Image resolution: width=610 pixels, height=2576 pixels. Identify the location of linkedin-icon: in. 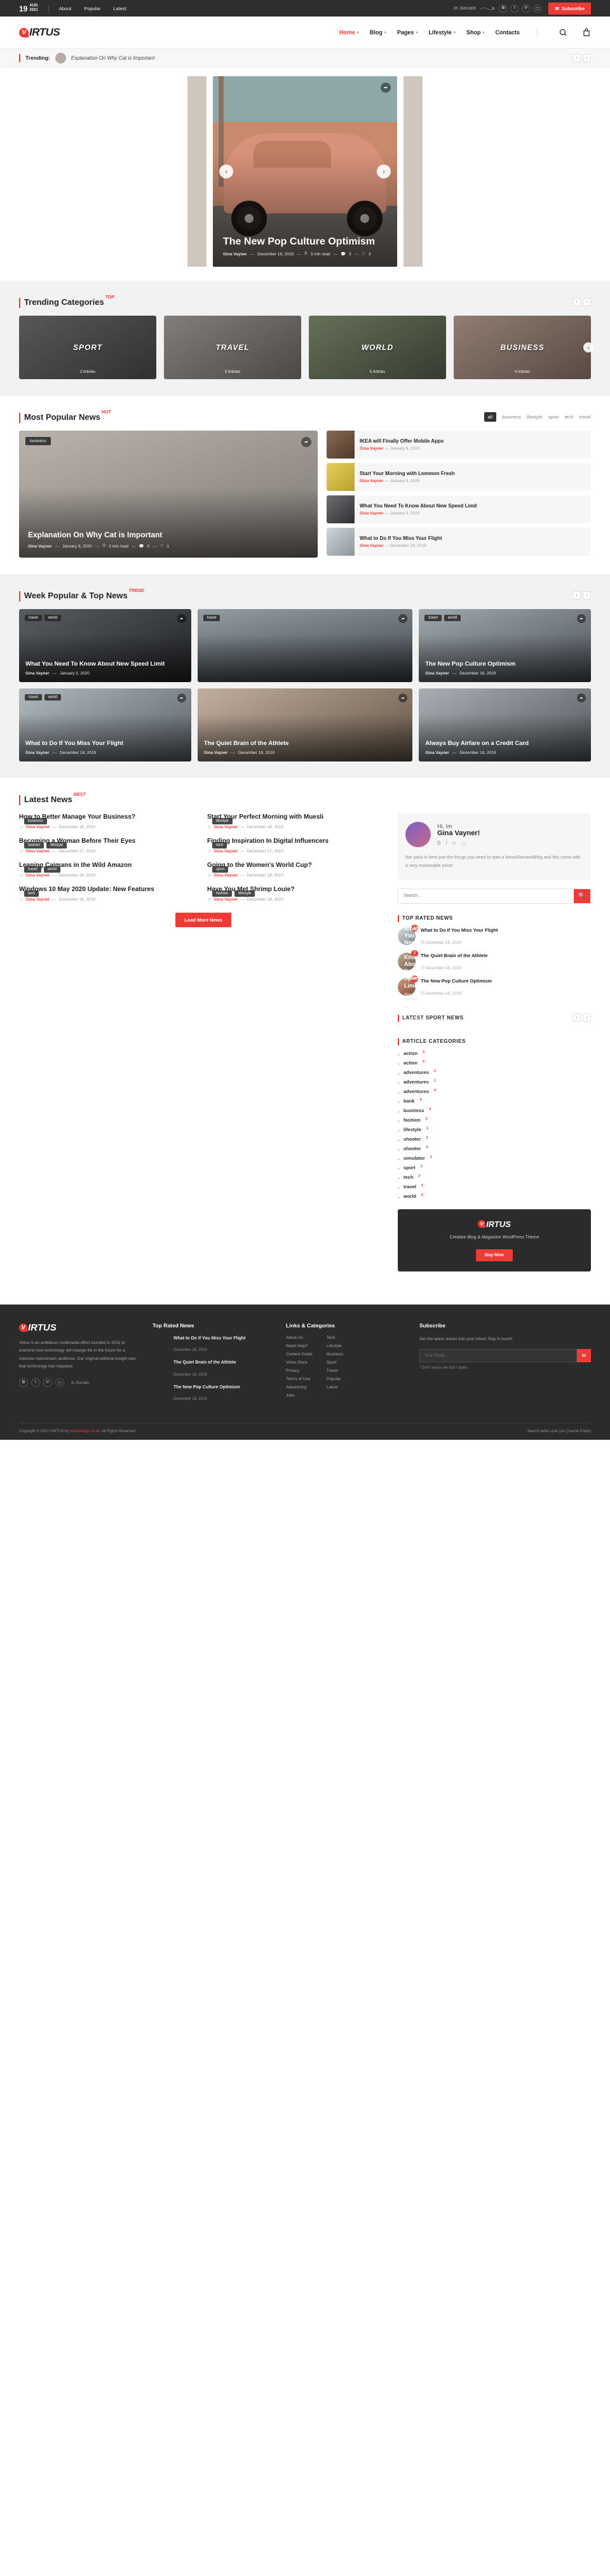
(454, 843).